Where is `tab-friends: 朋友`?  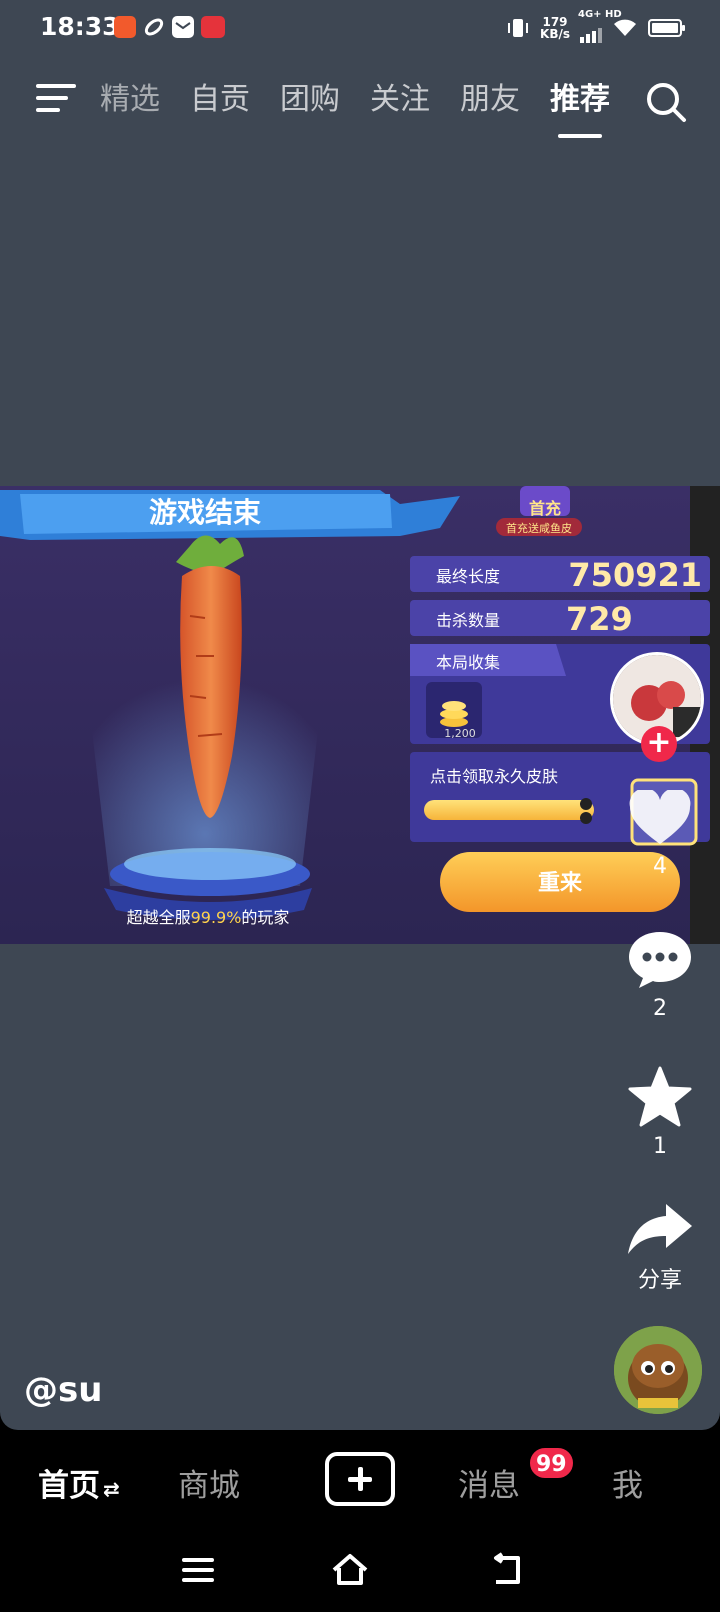
tab-friends: 朋友 is located at coordinates (490, 102).